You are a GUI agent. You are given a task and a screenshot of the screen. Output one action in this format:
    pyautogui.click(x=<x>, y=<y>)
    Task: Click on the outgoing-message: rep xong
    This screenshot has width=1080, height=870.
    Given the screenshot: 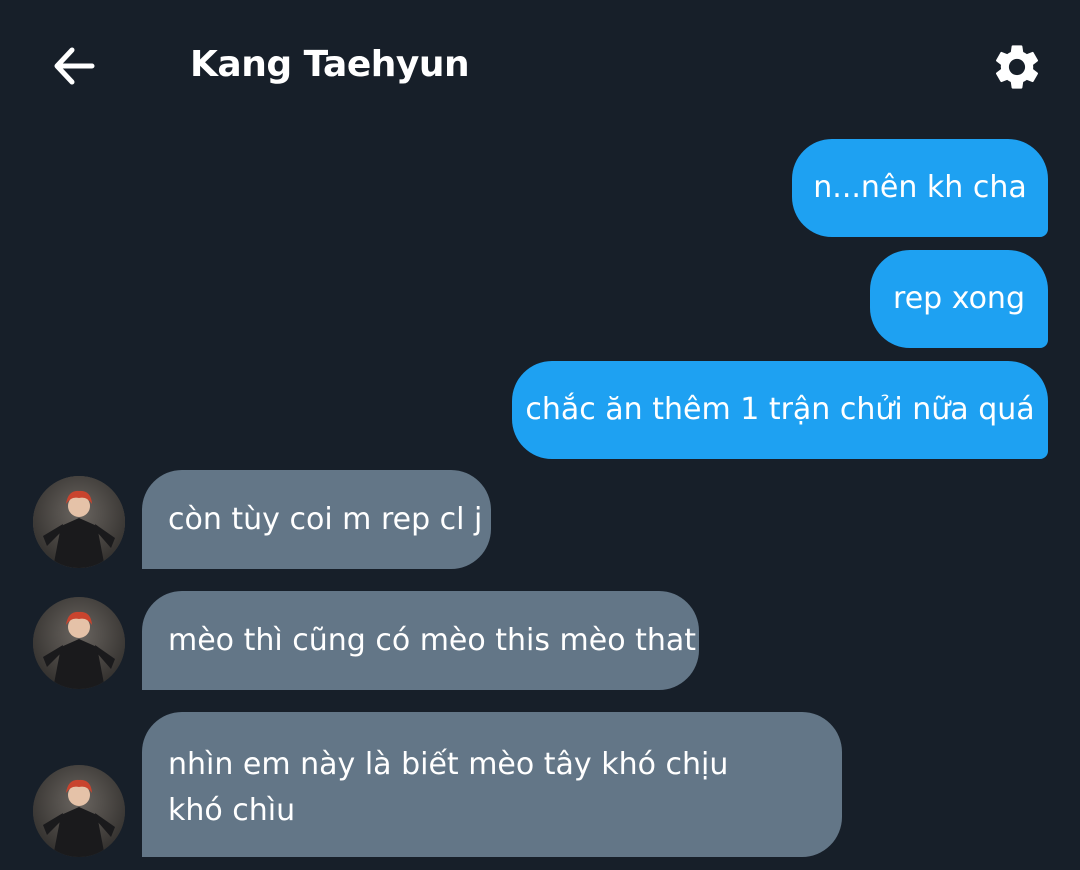 What is the action you would take?
    pyautogui.click(x=959, y=299)
    